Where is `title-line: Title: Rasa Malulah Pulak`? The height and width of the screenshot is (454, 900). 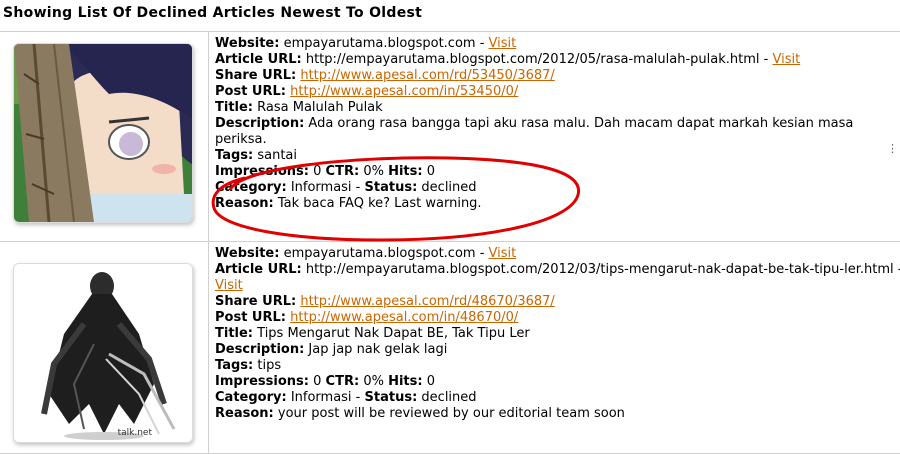 title-line: Title: Rasa Malulah Pulak is located at coordinates (299, 107).